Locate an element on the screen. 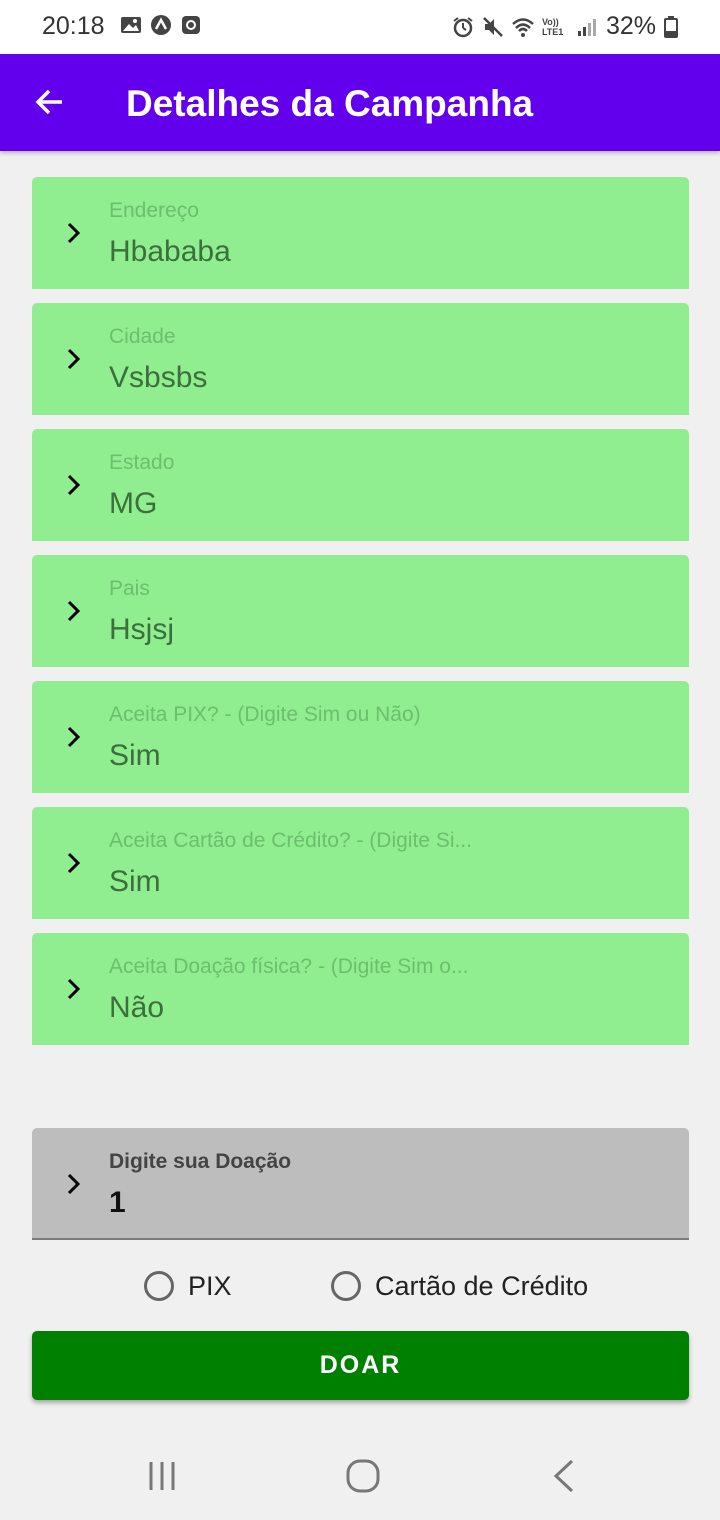 The image size is (720, 1520). app-bar: Detalhes da Campanha is located at coordinates (360, 102).